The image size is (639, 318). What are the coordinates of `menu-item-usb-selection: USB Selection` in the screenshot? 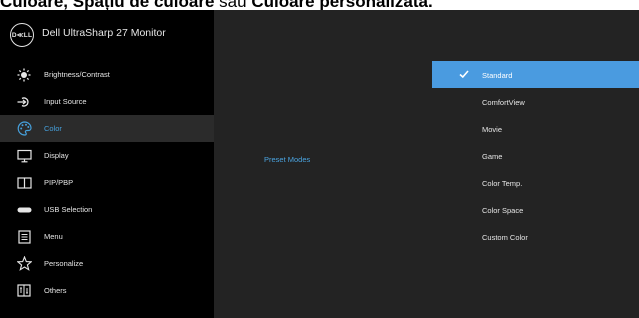 It's located at (107, 209).